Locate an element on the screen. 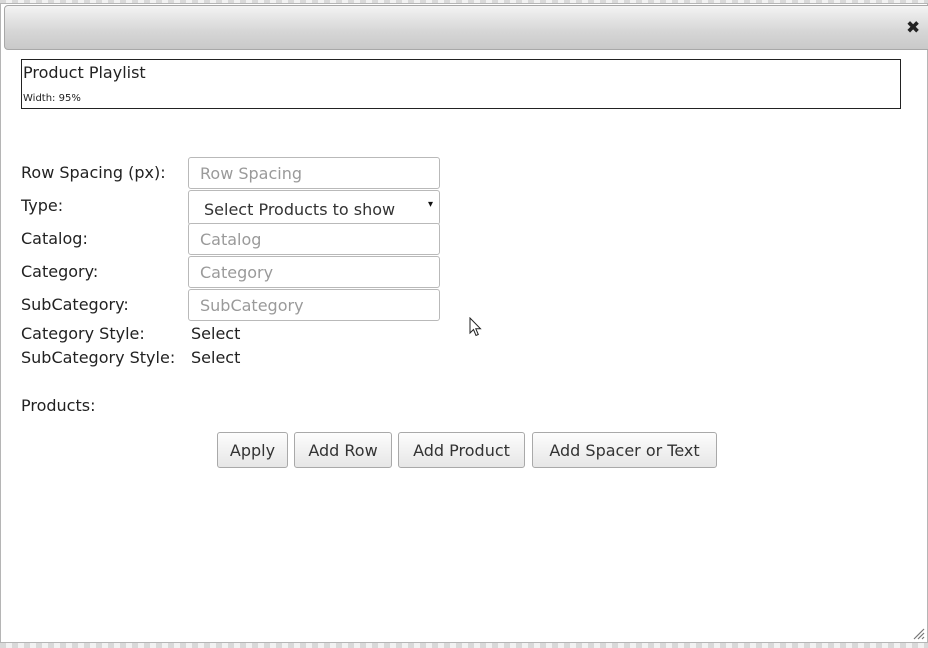 Image resolution: width=928 pixels, height=648 pixels. dialog-titlebar: ✖ is located at coordinates (466, 27).